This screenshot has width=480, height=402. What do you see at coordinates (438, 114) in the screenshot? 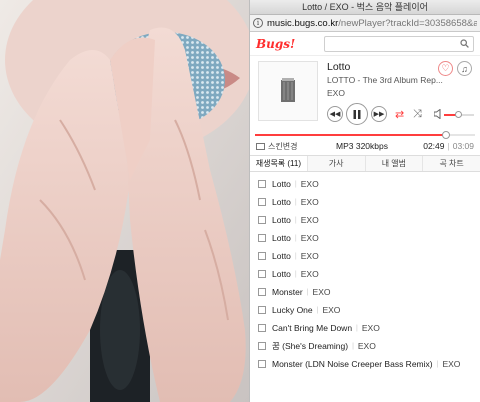
I see `volume-icon` at bounding box center [438, 114].